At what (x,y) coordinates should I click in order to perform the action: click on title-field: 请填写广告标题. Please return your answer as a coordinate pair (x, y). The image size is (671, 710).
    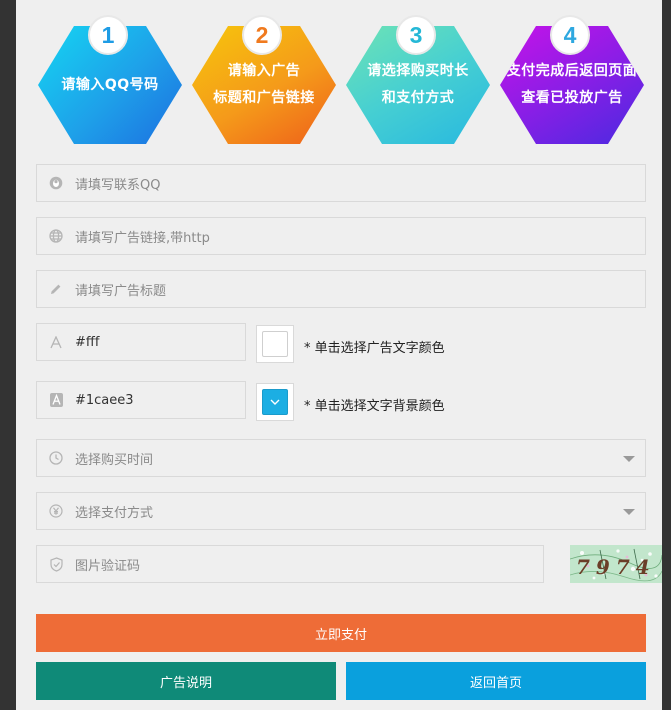
    Looking at the image, I should click on (341, 289).